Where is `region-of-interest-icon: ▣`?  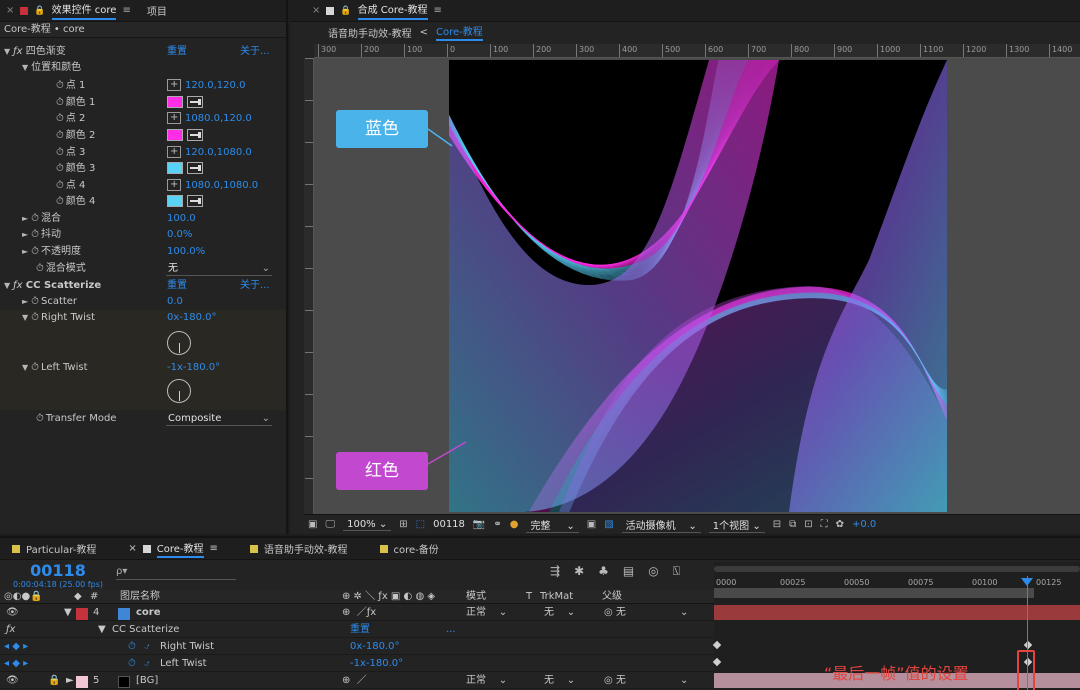 region-of-interest-icon: ▣ is located at coordinates (591, 524).